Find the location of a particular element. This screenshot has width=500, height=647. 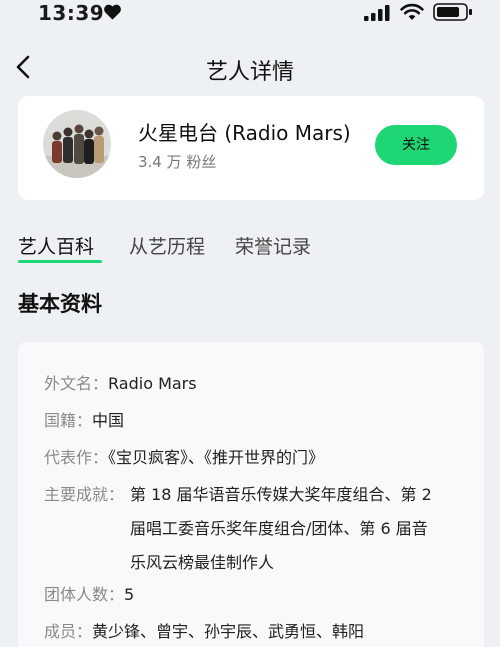

active-tab-indicator is located at coordinates (60, 261).